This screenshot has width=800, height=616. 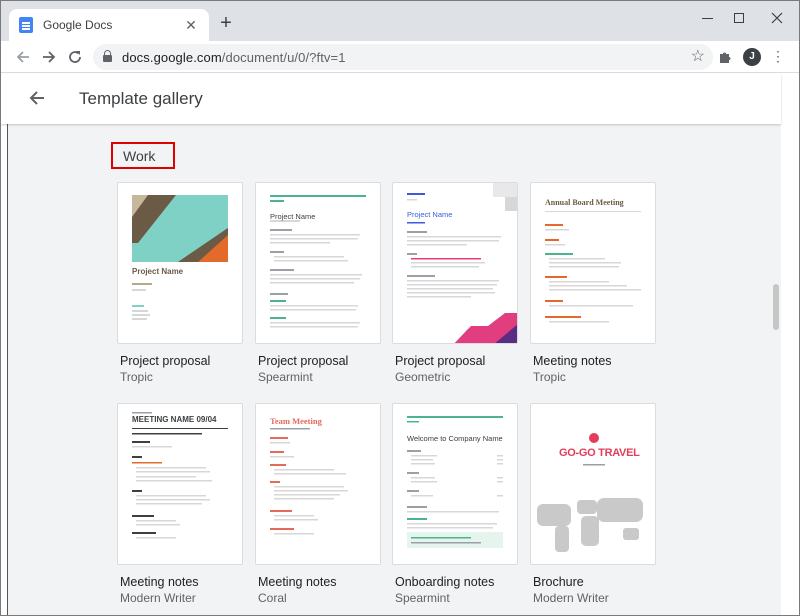 I want to click on window-close-button, so click(x=777, y=18).